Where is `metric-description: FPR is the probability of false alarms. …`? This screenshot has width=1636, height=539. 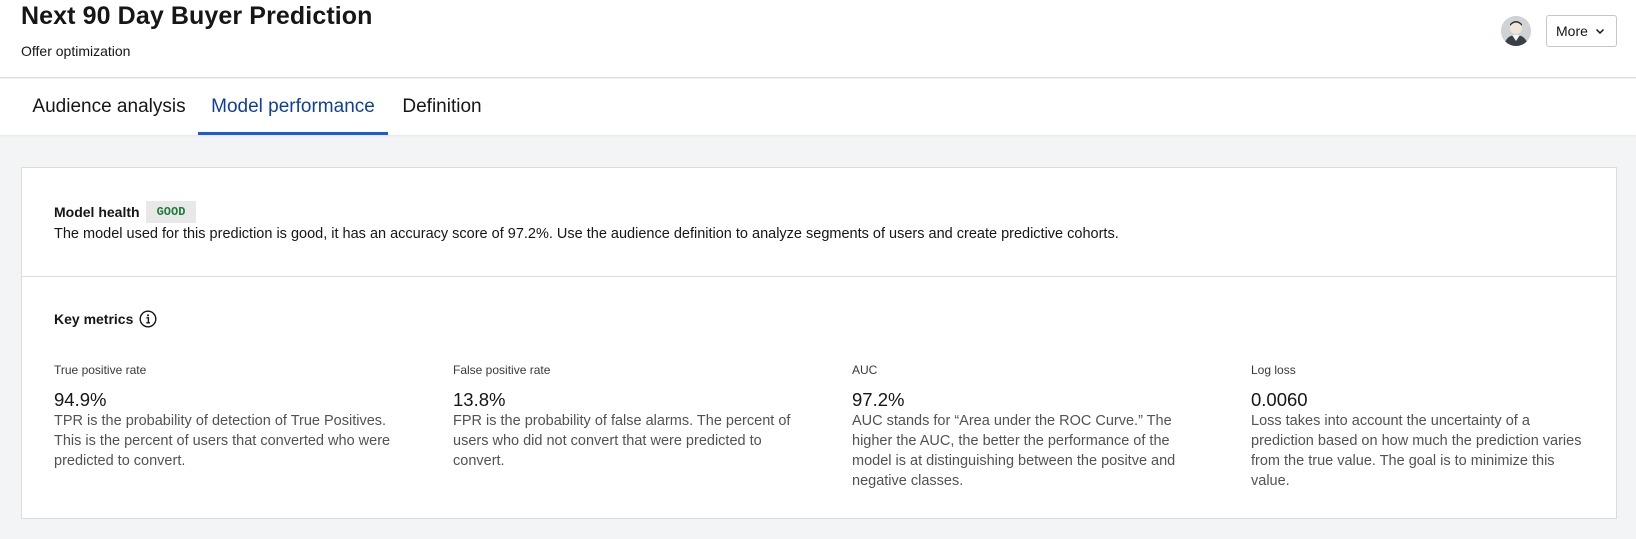 metric-description: FPR is the probability of false alarms. … is located at coordinates (622, 441).